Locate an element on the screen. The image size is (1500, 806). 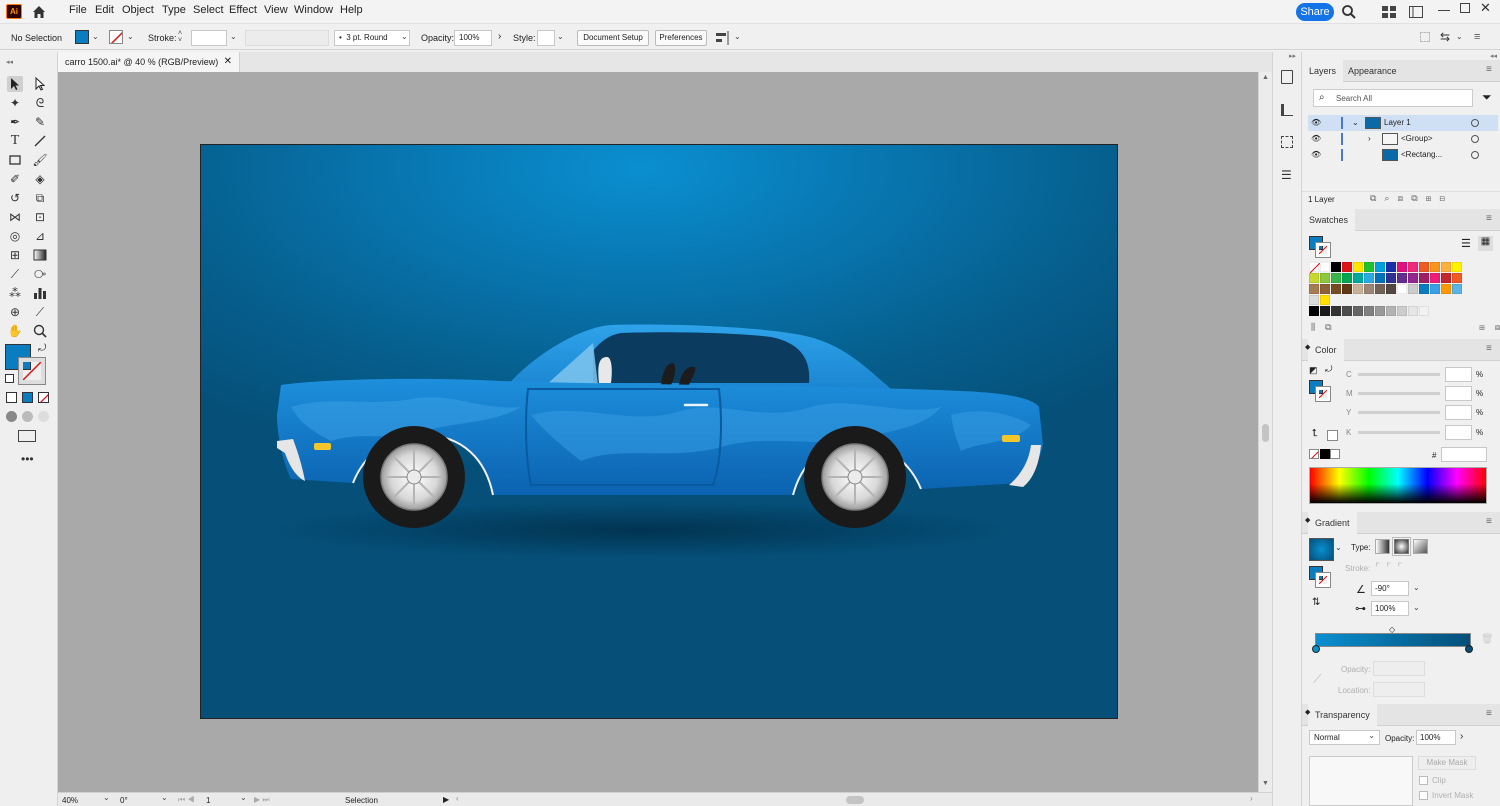
expand-chevron-icon: › is located at coordinates (1369, 139).